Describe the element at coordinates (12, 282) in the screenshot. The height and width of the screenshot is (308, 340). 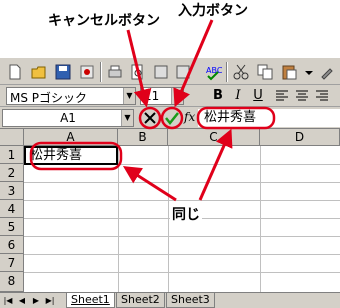
I see `row-header-8: 8` at that location.